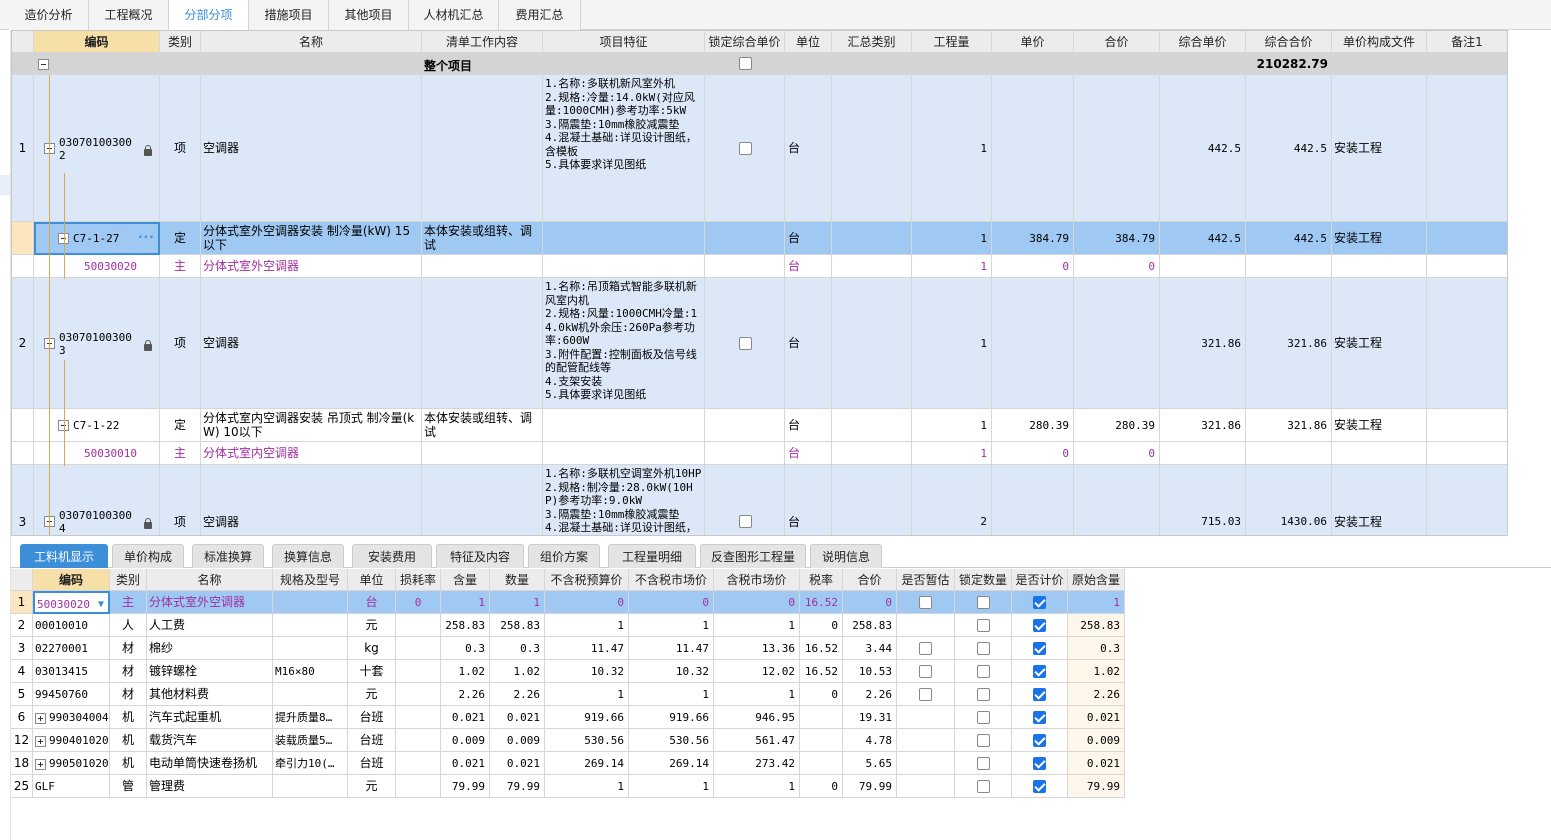 Image resolution: width=1551 pixels, height=840 pixels. I want to click on column-header: 规格及型号, so click(310, 580).